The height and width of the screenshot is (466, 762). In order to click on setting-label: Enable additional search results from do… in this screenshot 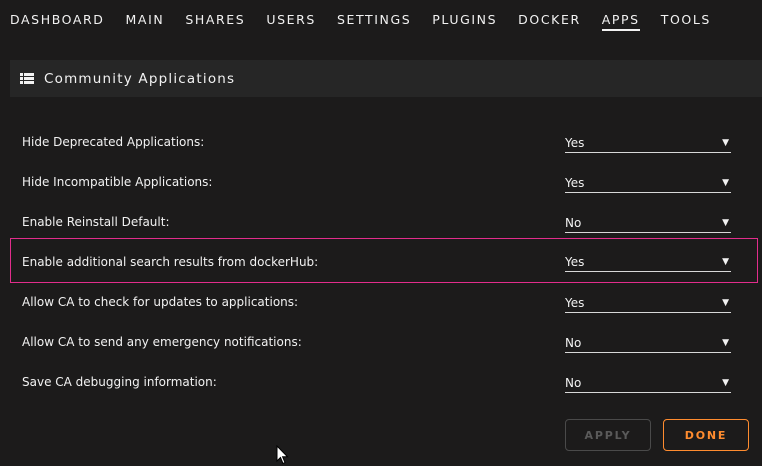, I will do `click(170, 262)`.